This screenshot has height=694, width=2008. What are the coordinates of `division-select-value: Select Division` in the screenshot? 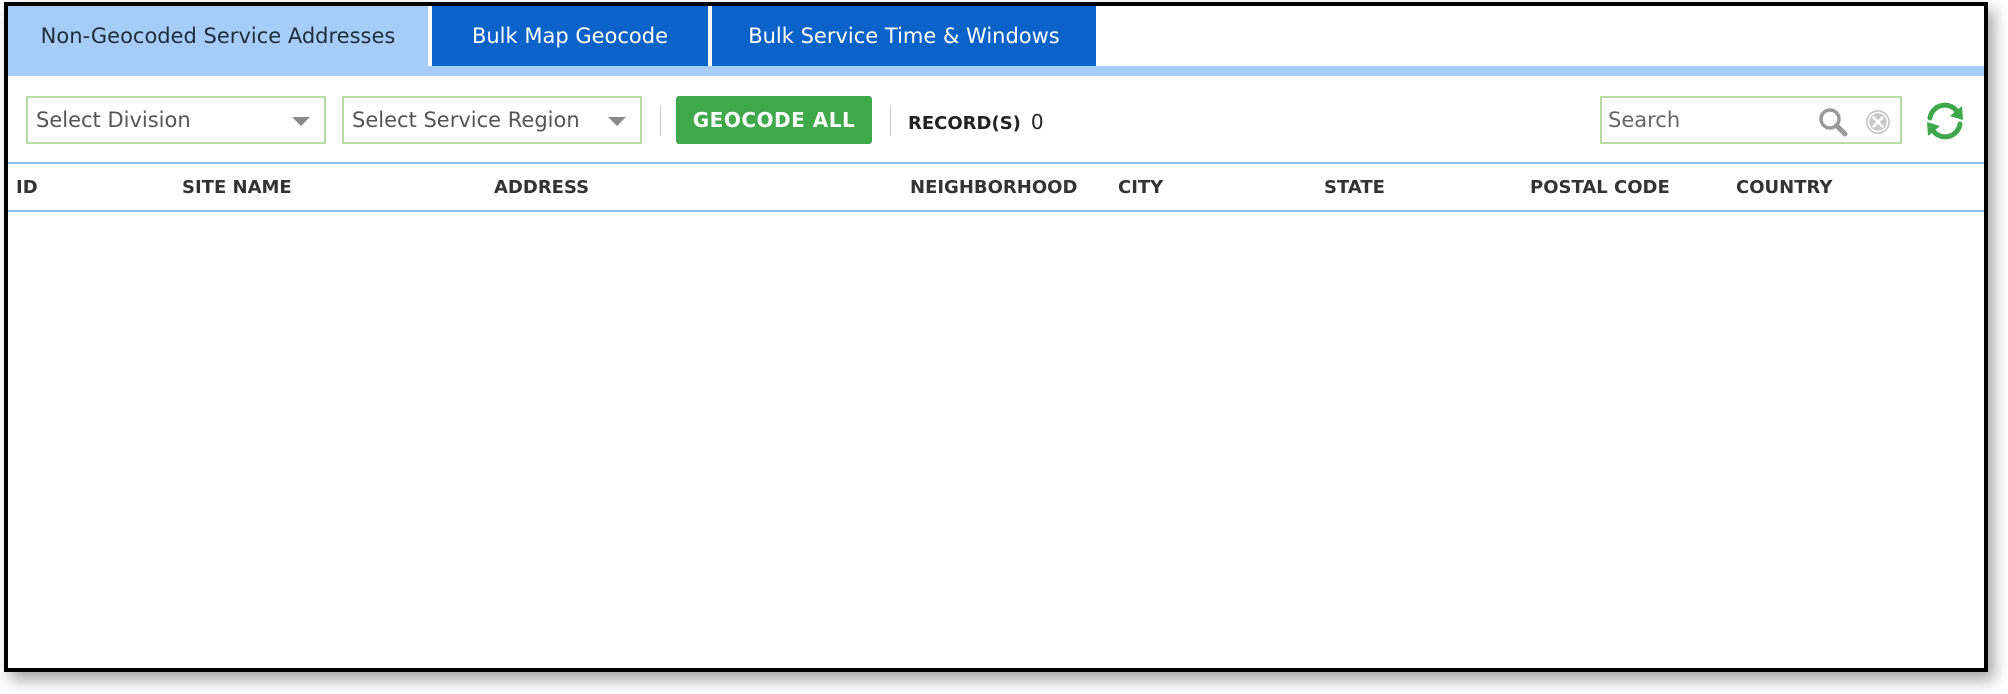 It's located at (113, 120).